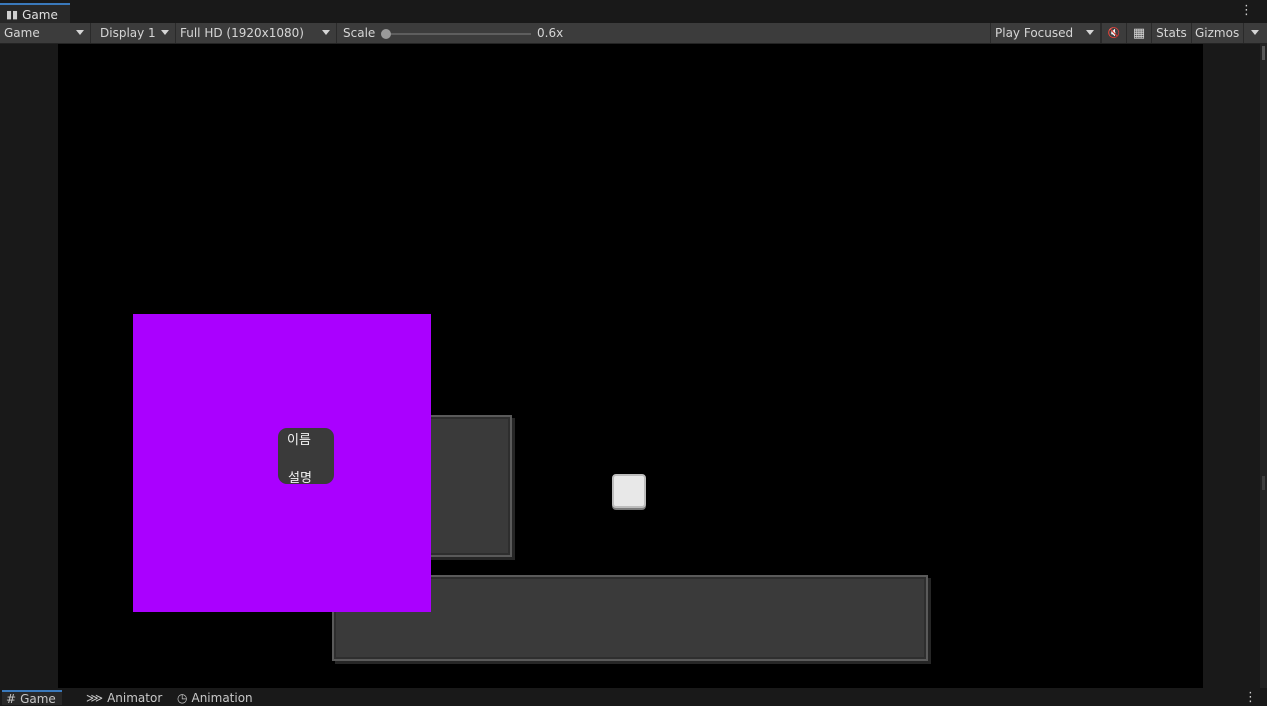 Image resolution: width=1267 pixels, height=706 pixels. I want to click on bottom-tab-animation: ◷ Animation, so click(215, 698).